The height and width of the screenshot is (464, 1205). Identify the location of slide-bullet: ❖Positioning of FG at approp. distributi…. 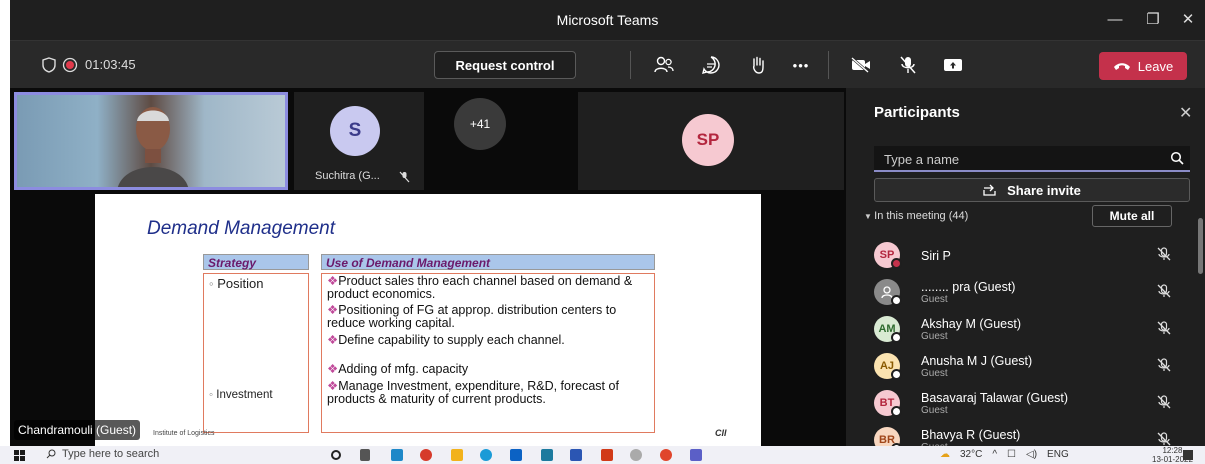
(472, 316).